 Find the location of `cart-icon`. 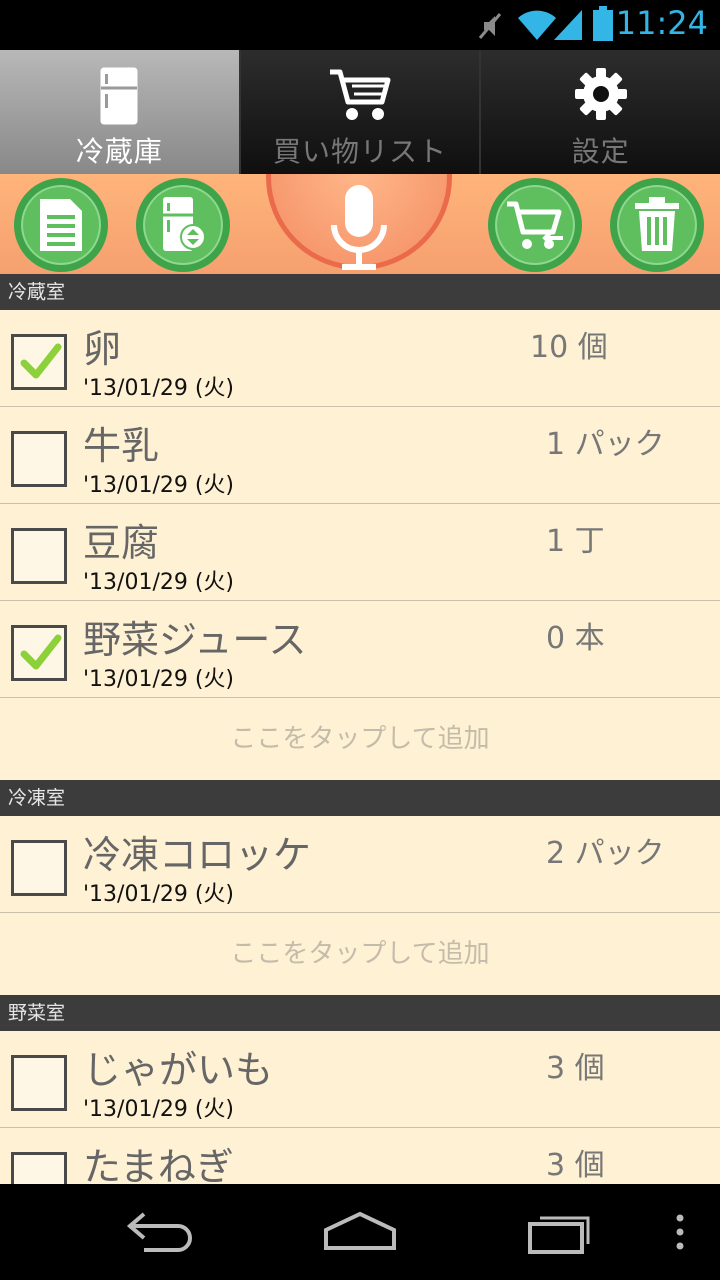

cart-icon is located at coordinates (360, 94).